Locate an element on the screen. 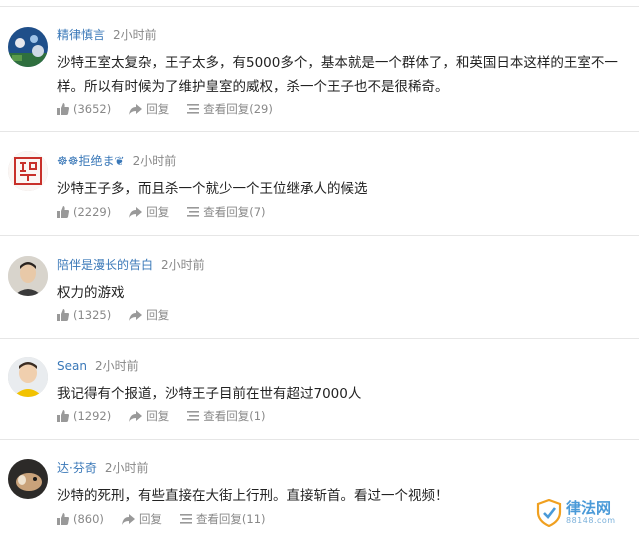  view-replies-label: 查看回复(29) is located at coordinates (238, 109).